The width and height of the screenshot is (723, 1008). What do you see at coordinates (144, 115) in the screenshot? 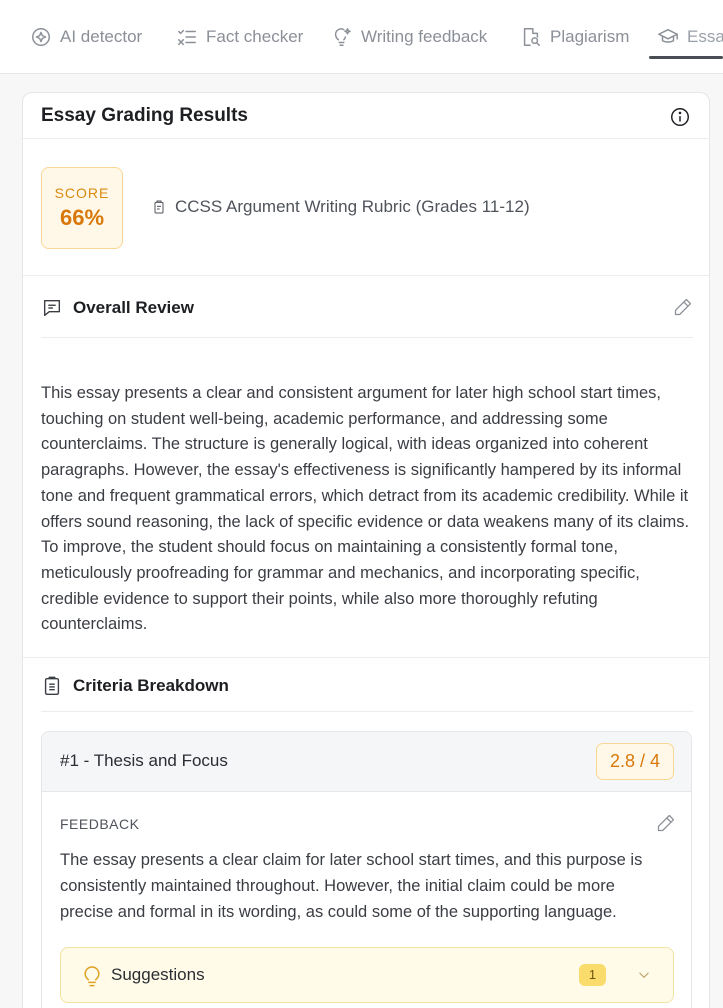
I see `card-title: Essay Grading Results` at bounding box center [144, 115].